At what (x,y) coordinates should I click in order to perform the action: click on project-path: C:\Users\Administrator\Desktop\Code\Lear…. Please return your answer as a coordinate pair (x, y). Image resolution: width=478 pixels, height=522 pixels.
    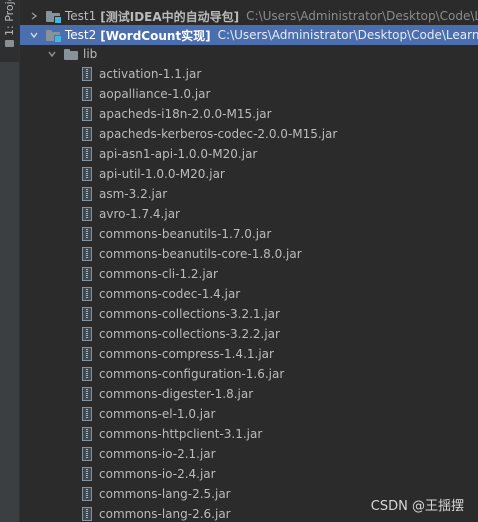
    Looking at the image, I should click on (347, 35).